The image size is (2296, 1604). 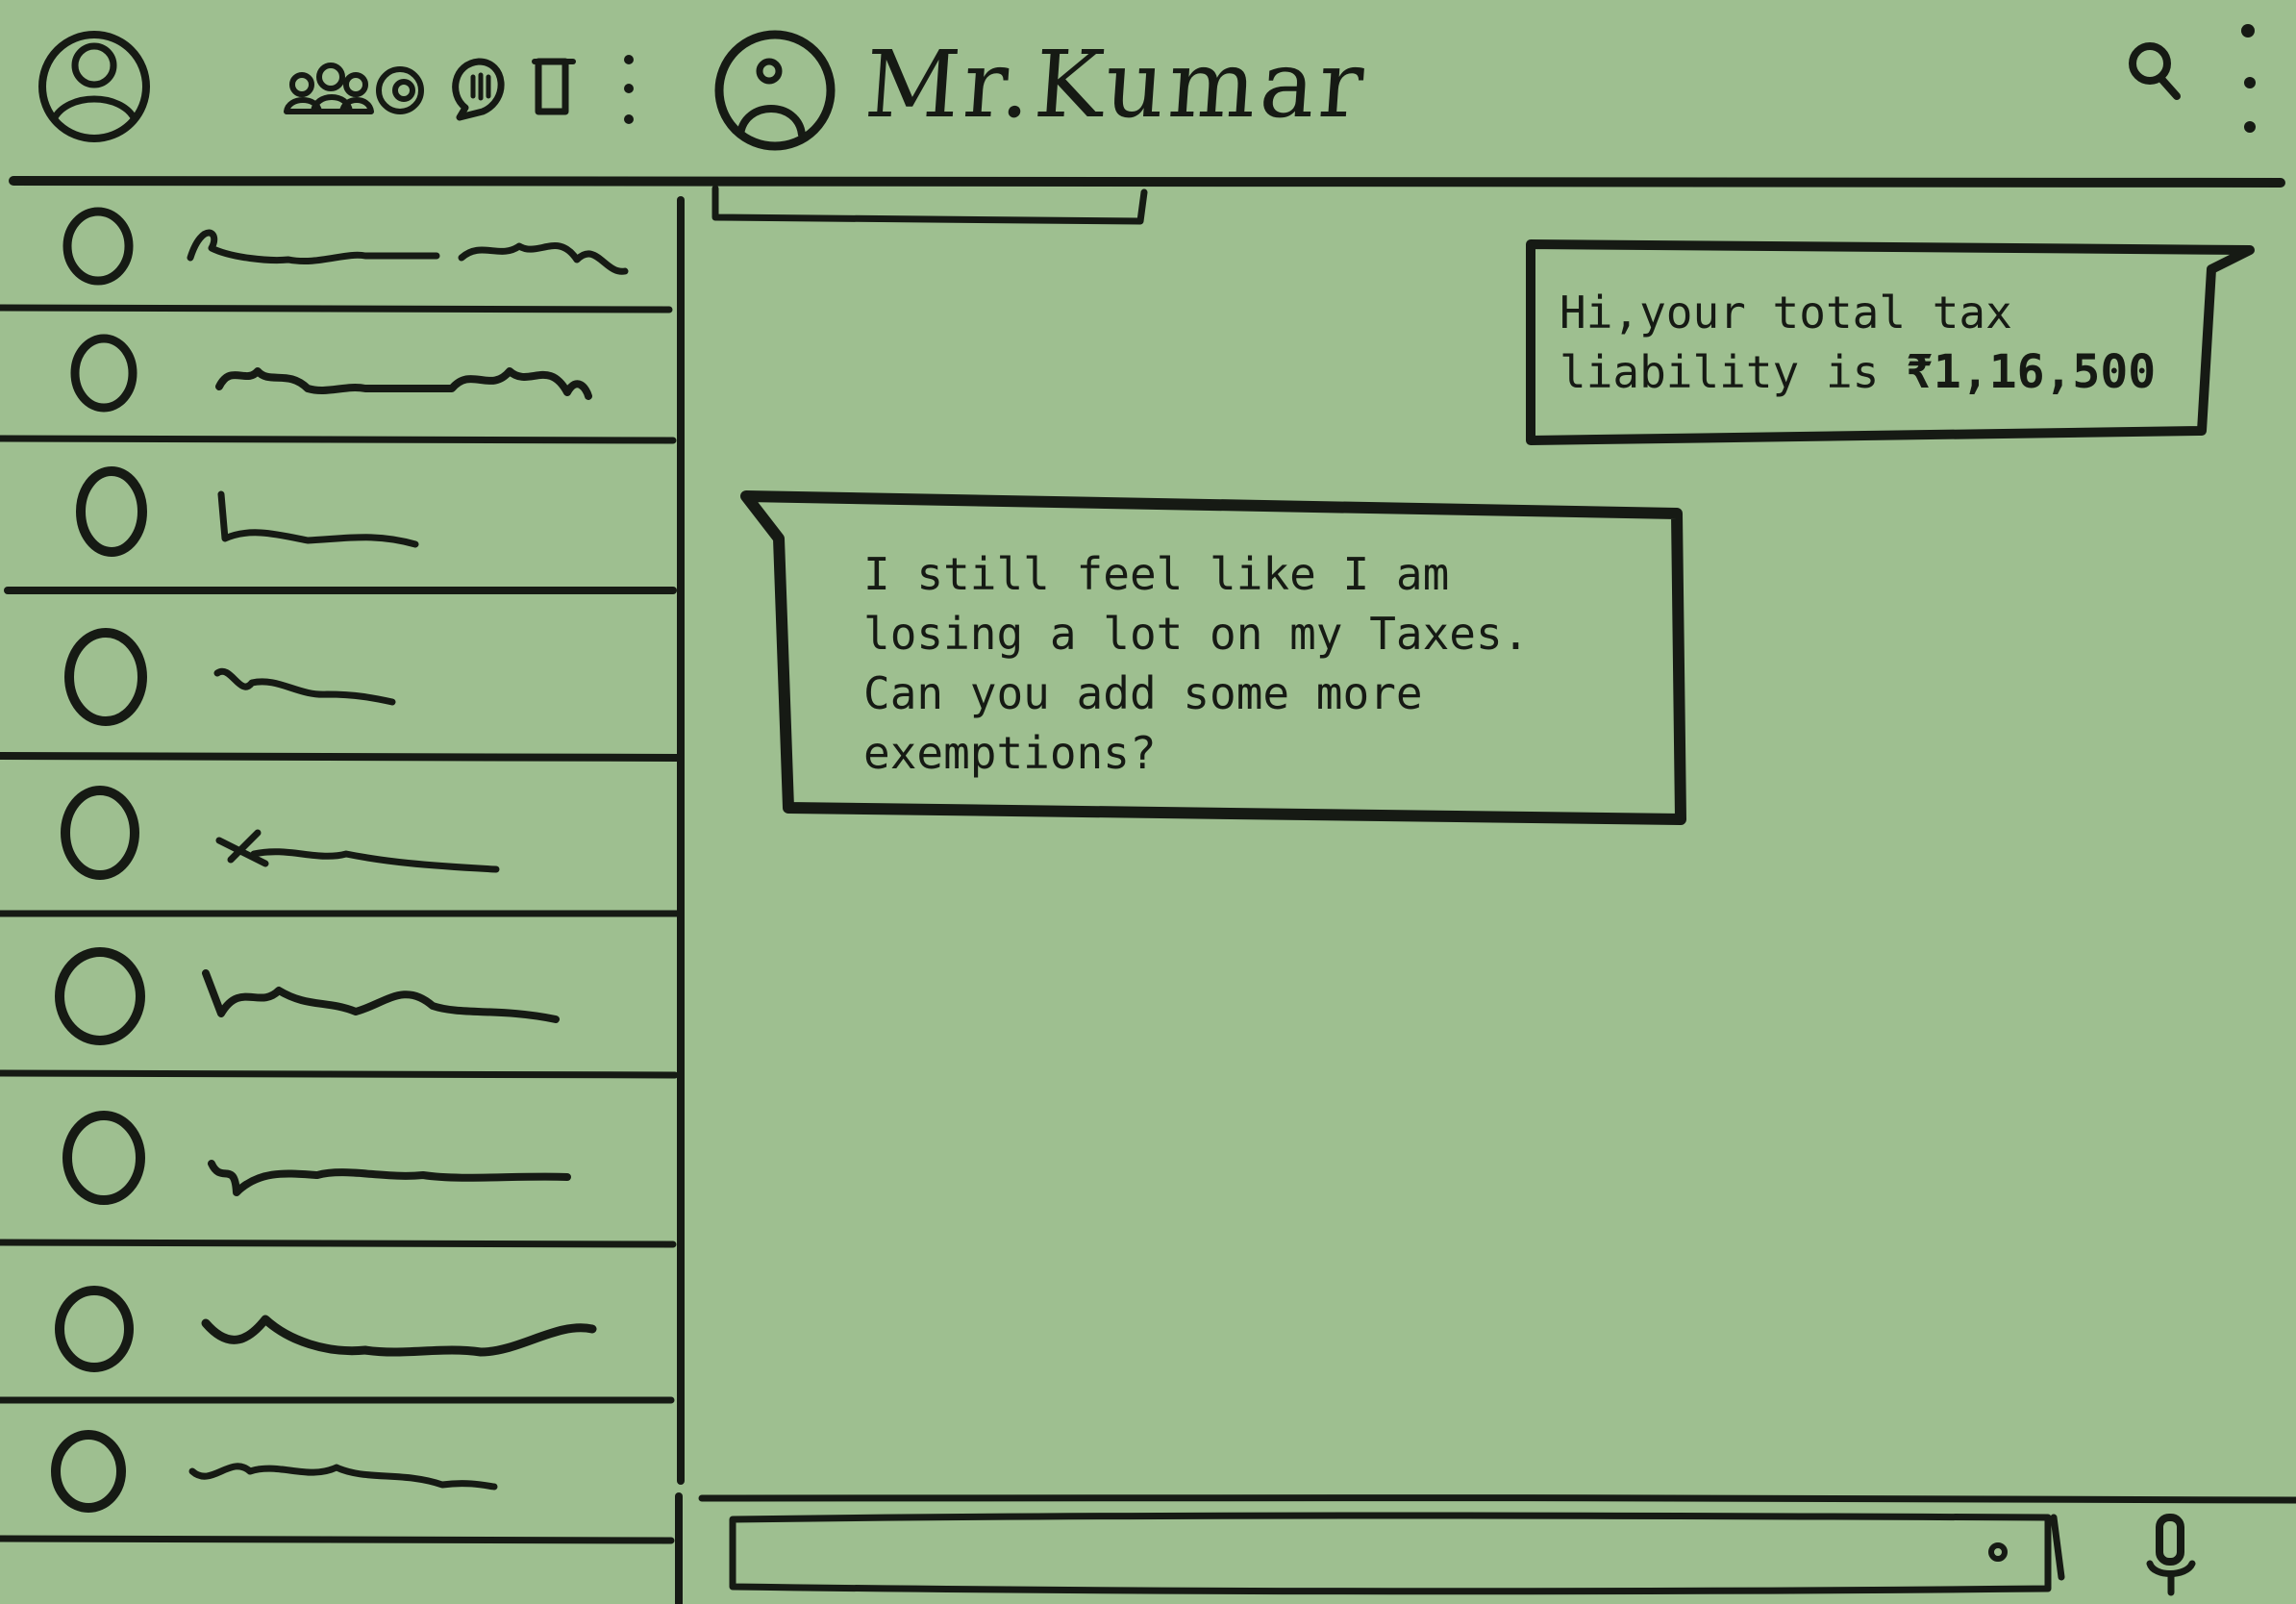 I want to click on message-input, so click(x=1385, y=1551).